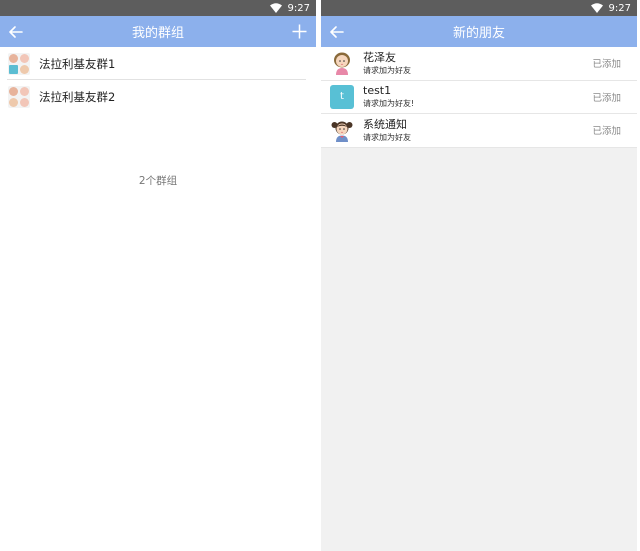 Image resolution: width=640 pixels, height=551 pixels. I want to click on app-bar: 我的群组, so click(158, 31).